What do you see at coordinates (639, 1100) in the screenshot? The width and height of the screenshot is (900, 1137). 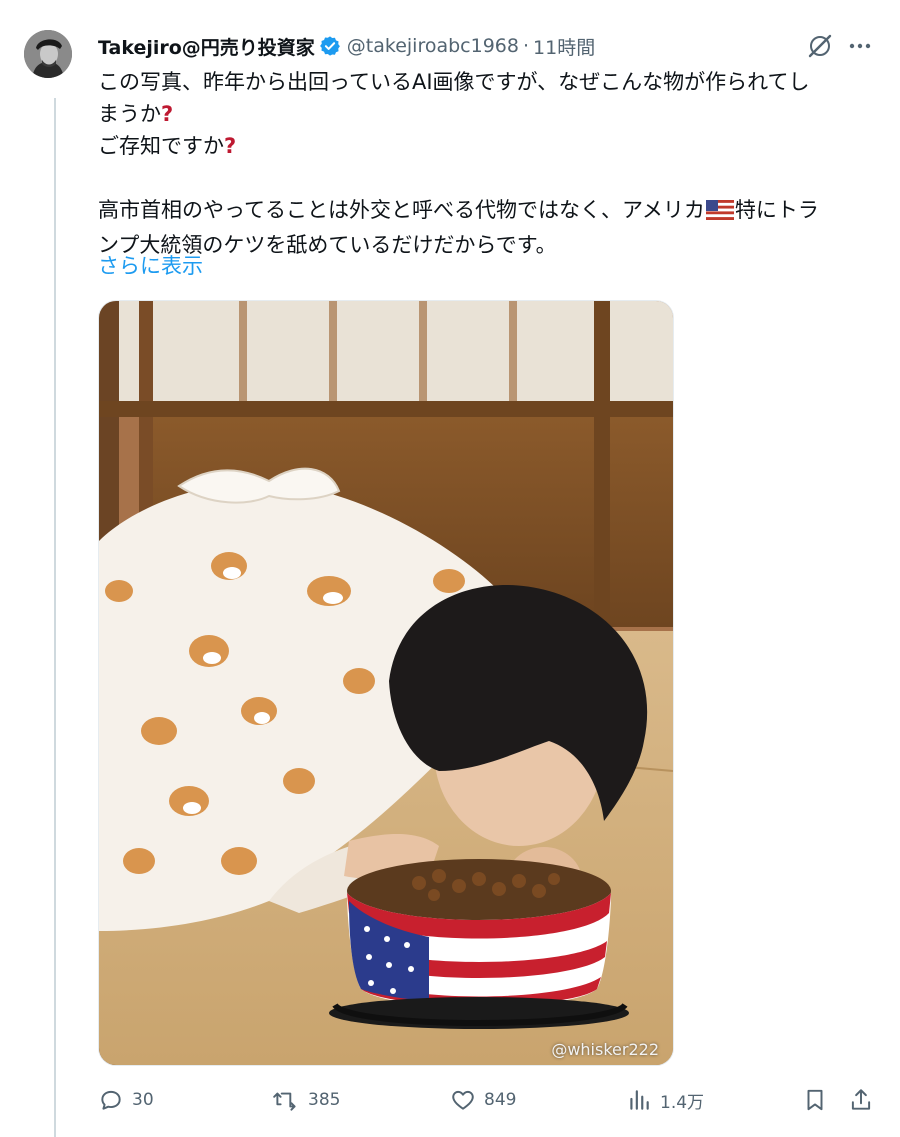 I see `views-chart-icon` at bounding box center [639, 1100].